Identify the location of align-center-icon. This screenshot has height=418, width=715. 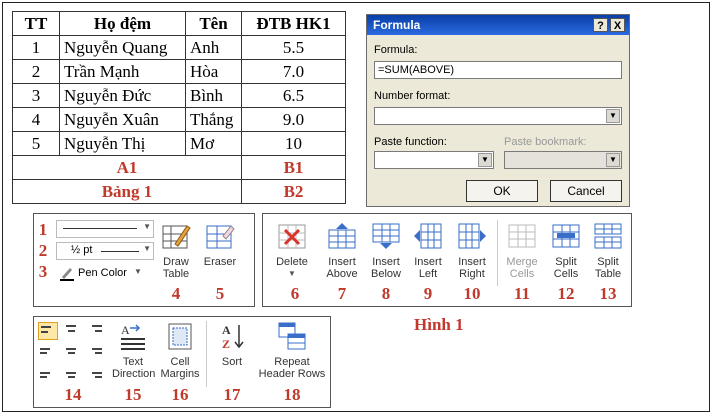
(71, 352).